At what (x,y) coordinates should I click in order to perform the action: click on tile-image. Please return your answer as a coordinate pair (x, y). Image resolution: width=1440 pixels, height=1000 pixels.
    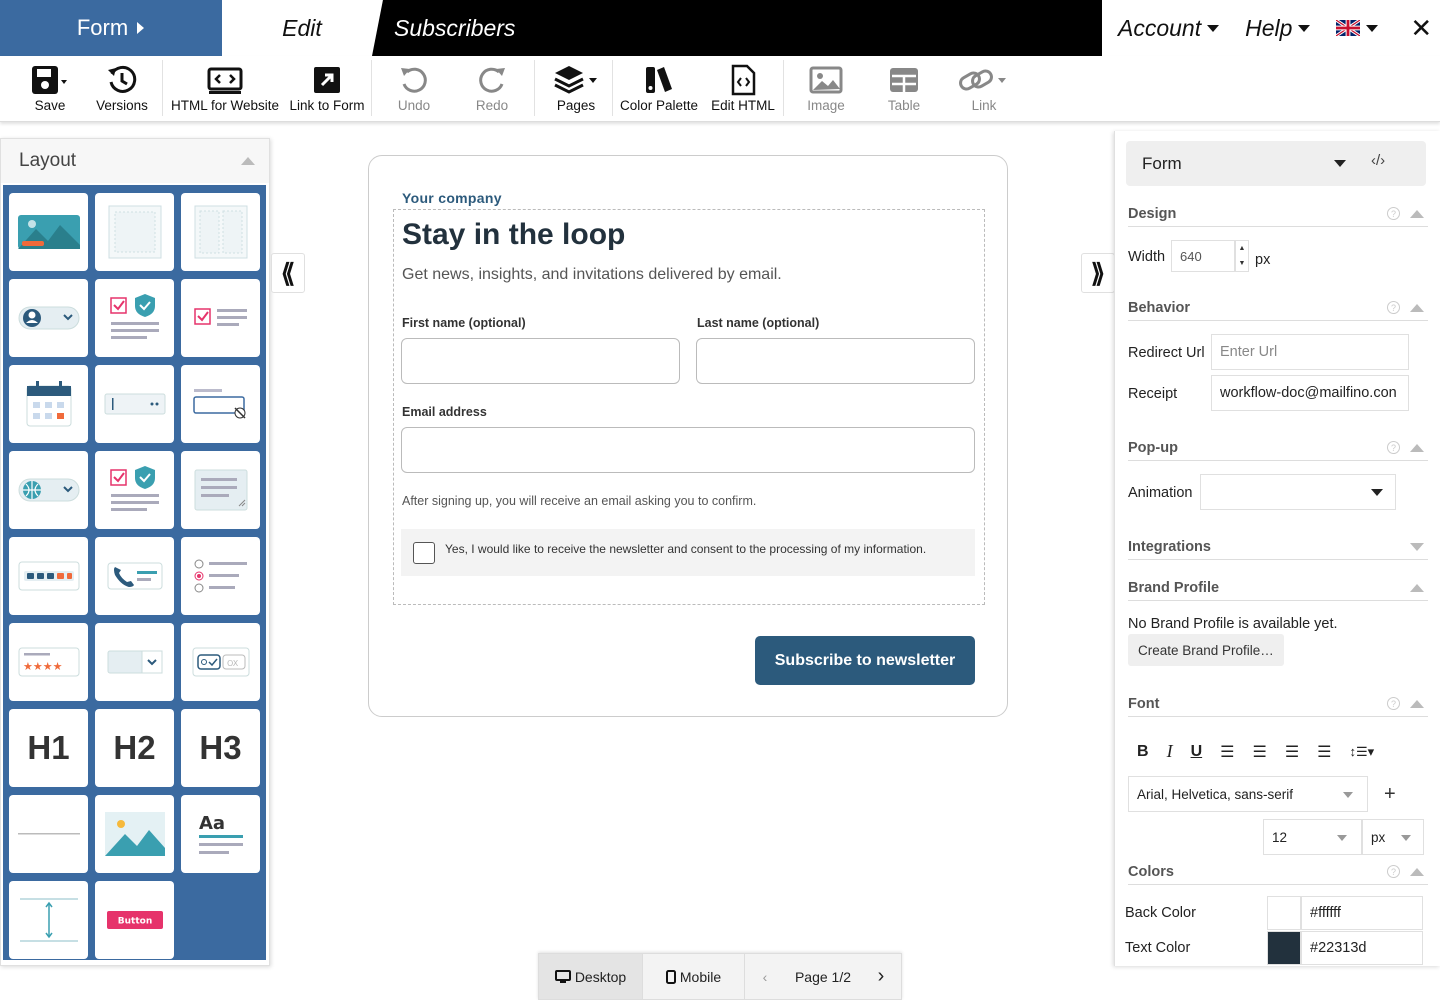
    Looking at the image, I should click on (134, 834).